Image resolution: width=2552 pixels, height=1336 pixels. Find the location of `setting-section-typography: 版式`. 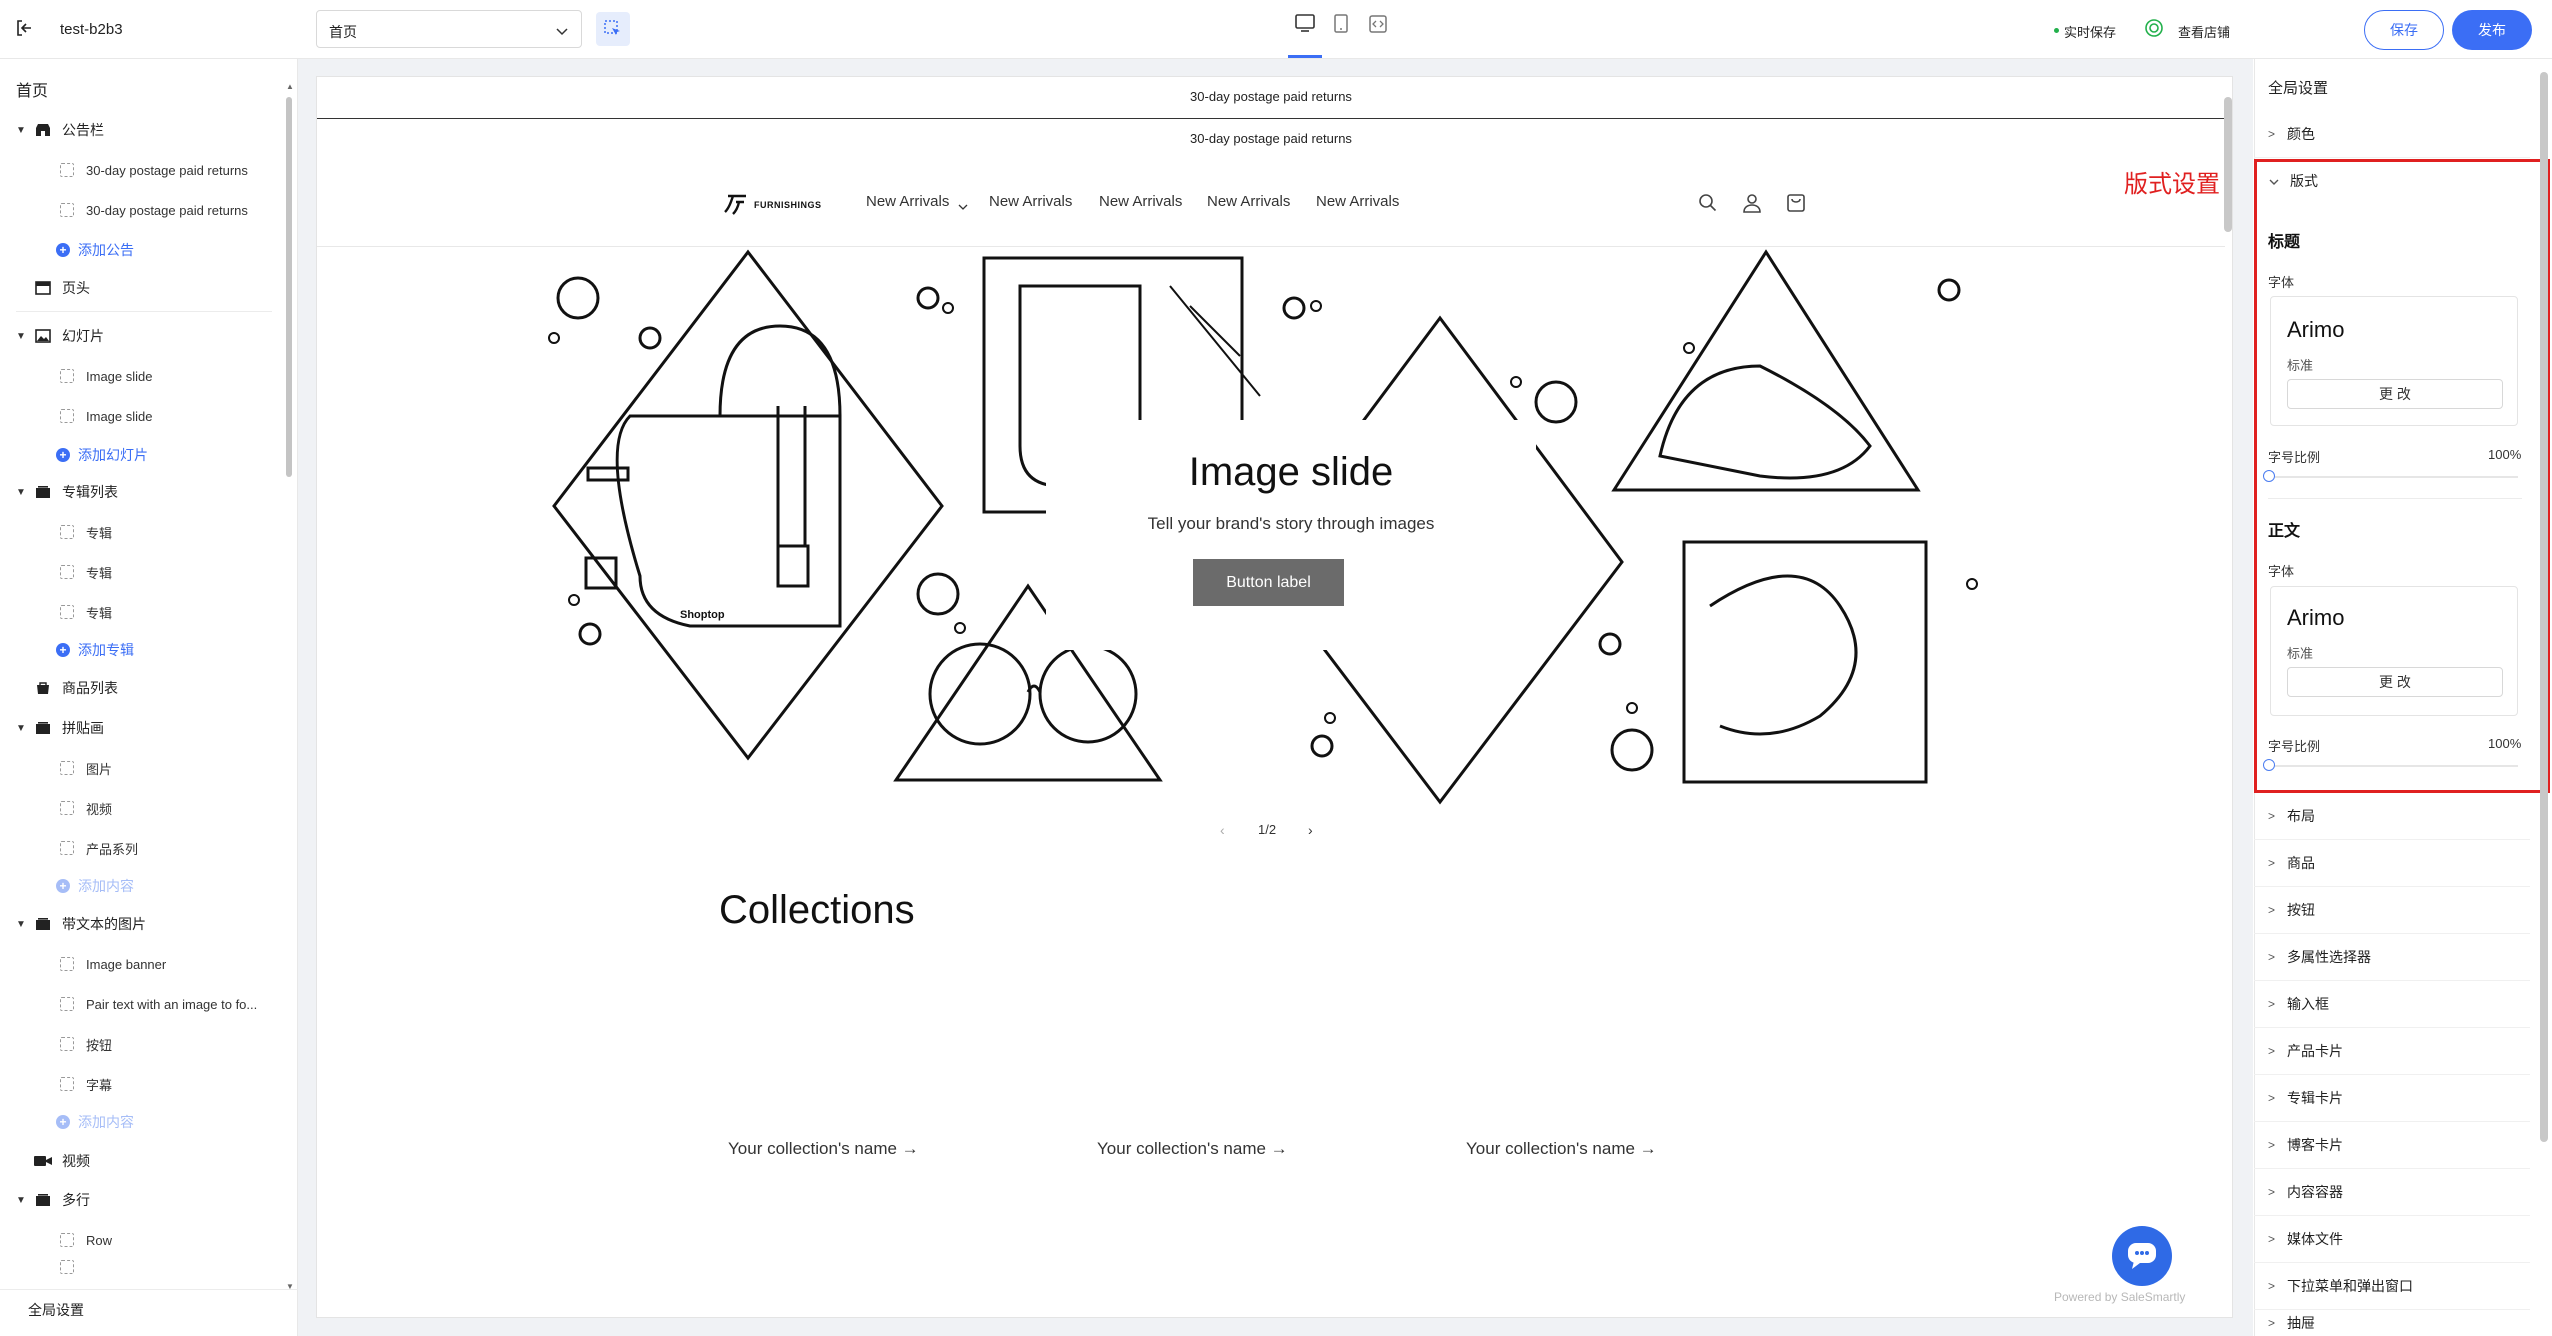

setting-section-typography: 版式 is located at coordinates (2392, 181).